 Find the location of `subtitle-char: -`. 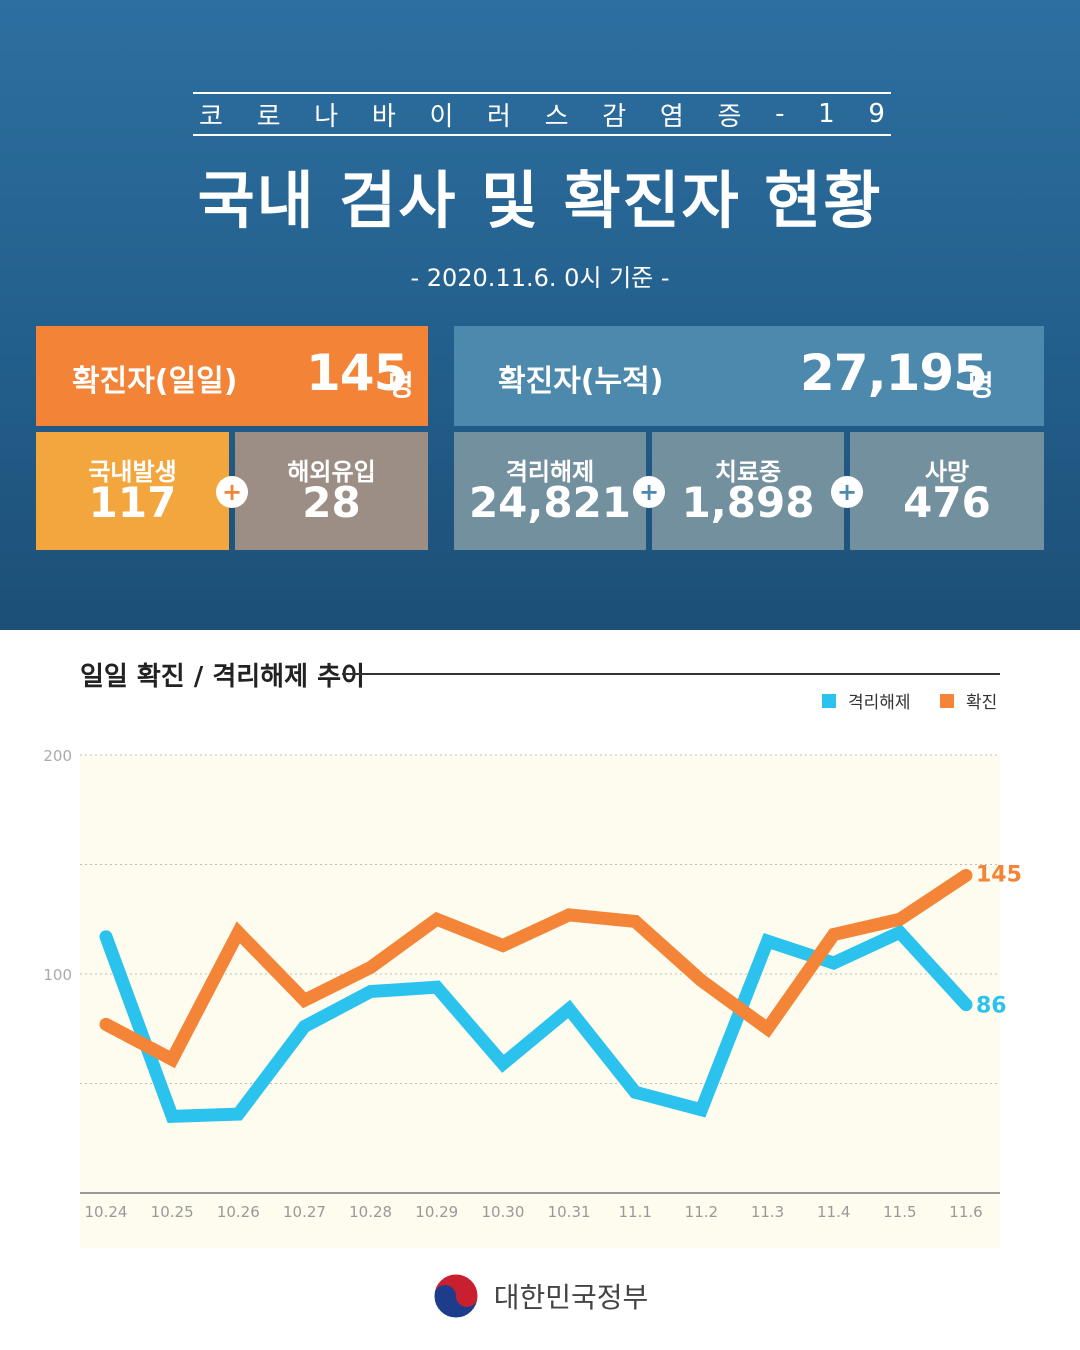

subtitle-char: - is located at coordinates (780, 114).